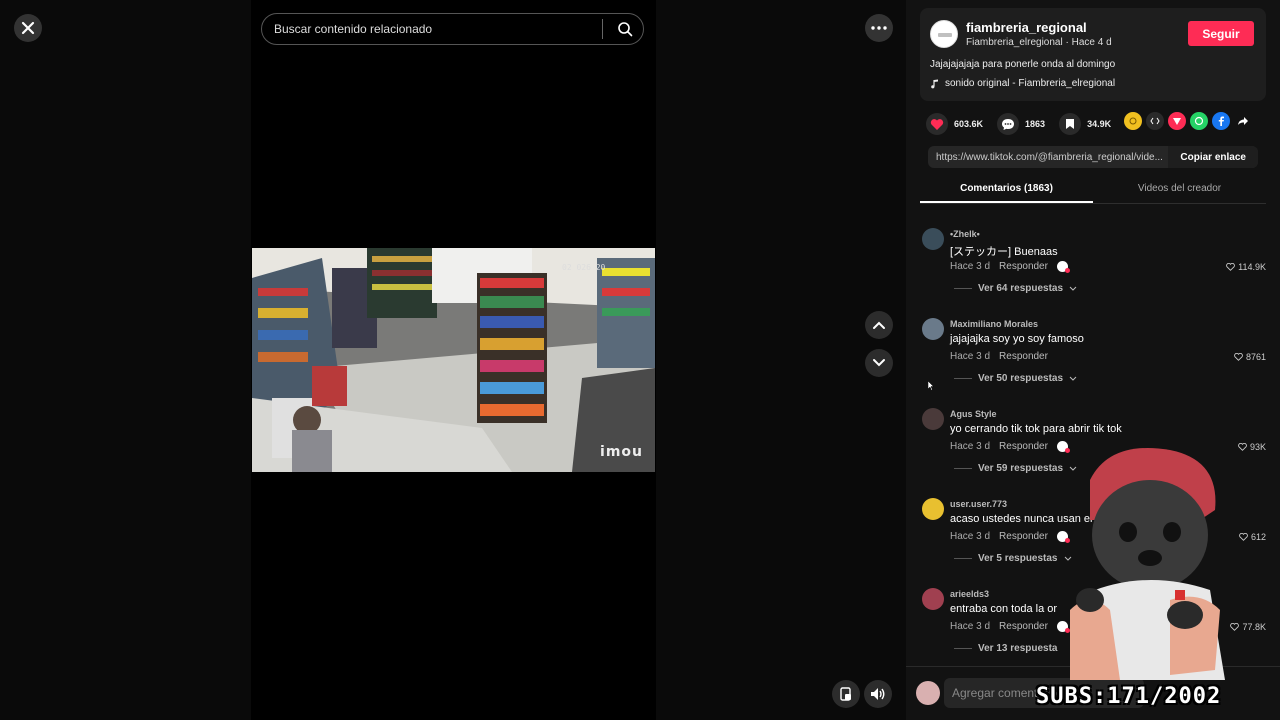 The image size is (1280, 720). I want to click on bookmark-icon, so click(1070, 124).